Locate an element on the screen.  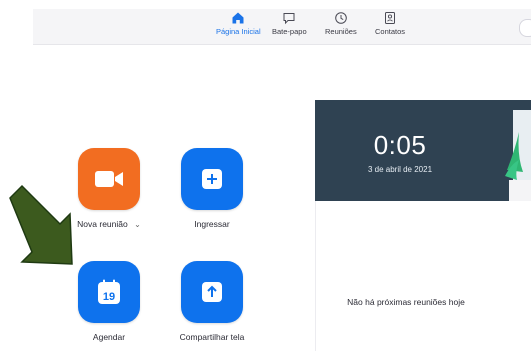
nav-tab-home: Página Inicial is located at coordinates (238, 23).